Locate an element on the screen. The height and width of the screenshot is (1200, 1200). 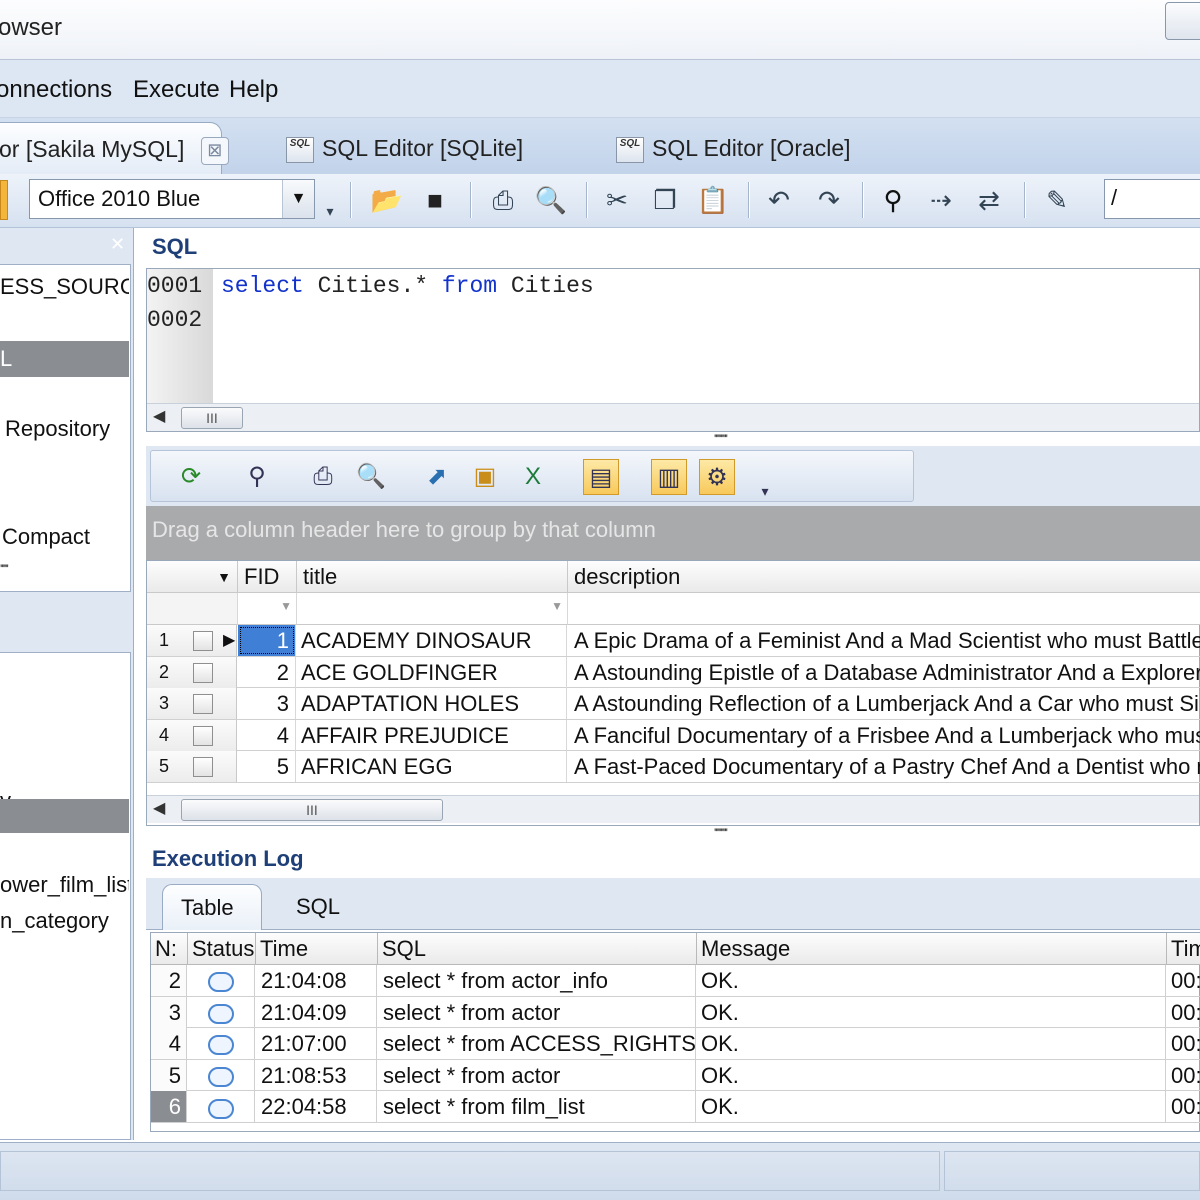
close-icon: ✕ is located at coordinates (117, 244).